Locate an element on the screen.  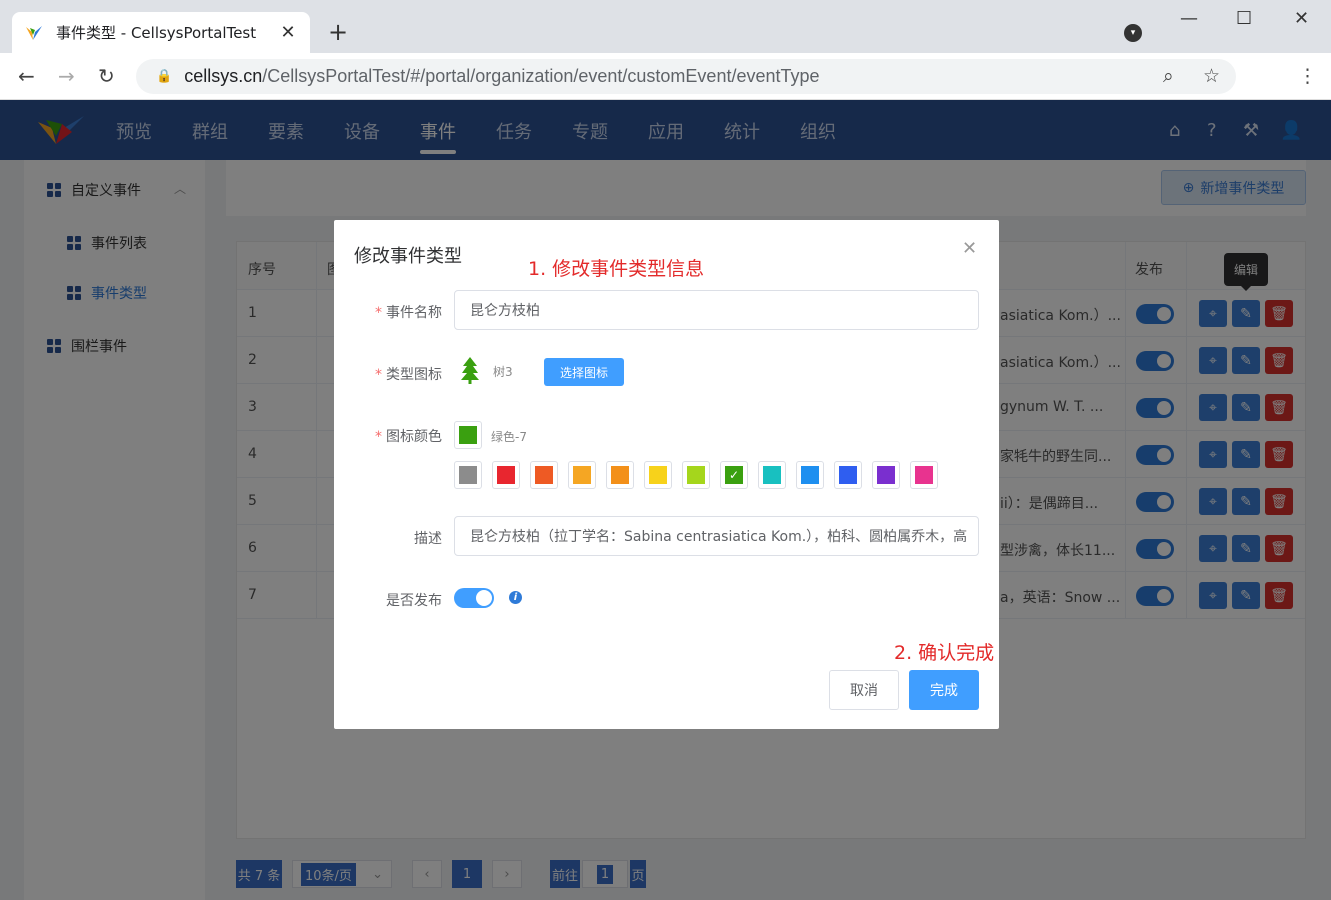
check-icon: ✓ is located at coordinates (734, 475).